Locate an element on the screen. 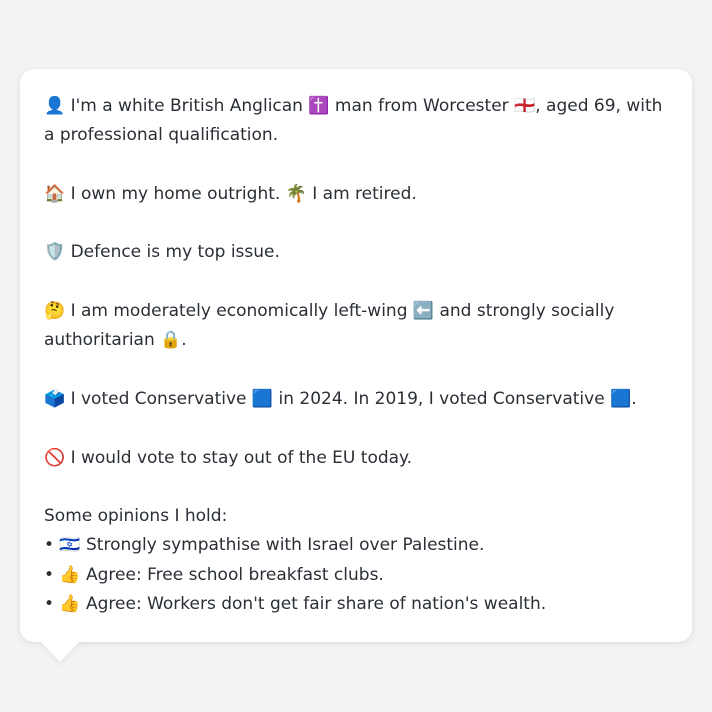 The height and width of the screenshot is (712, 712). opinion-list-item: • 👍 Agree: Free school breakfast clubs. is located at coordinates (214, 574).